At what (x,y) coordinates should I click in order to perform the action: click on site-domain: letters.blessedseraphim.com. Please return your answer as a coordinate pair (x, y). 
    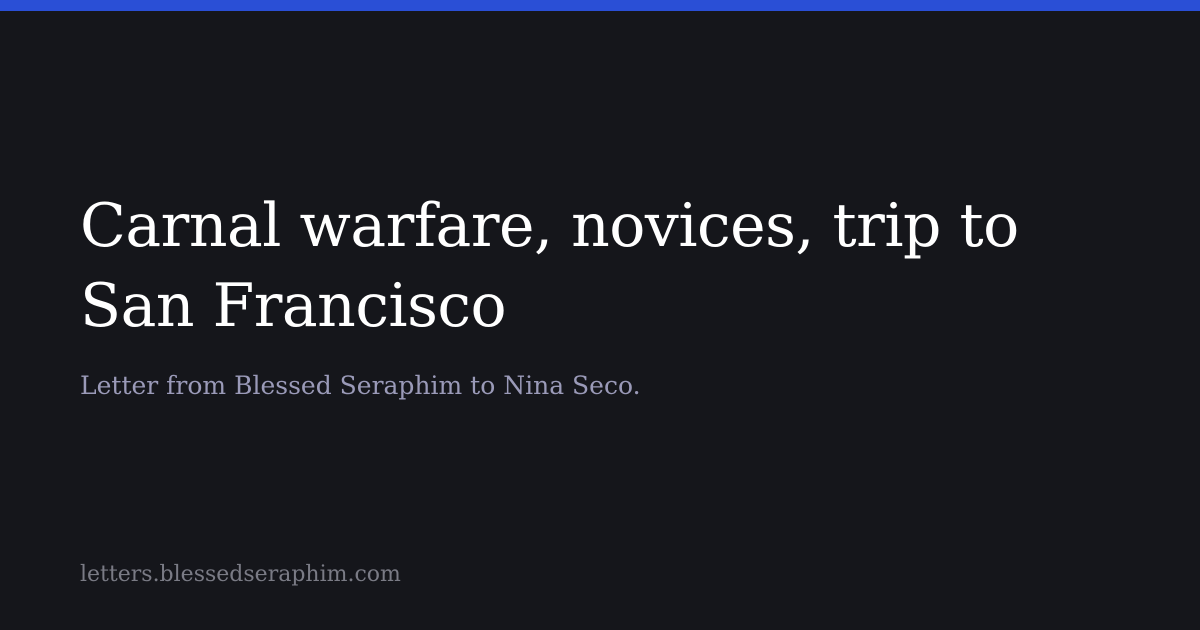
    Looking at the image, I should click on (240, 574).